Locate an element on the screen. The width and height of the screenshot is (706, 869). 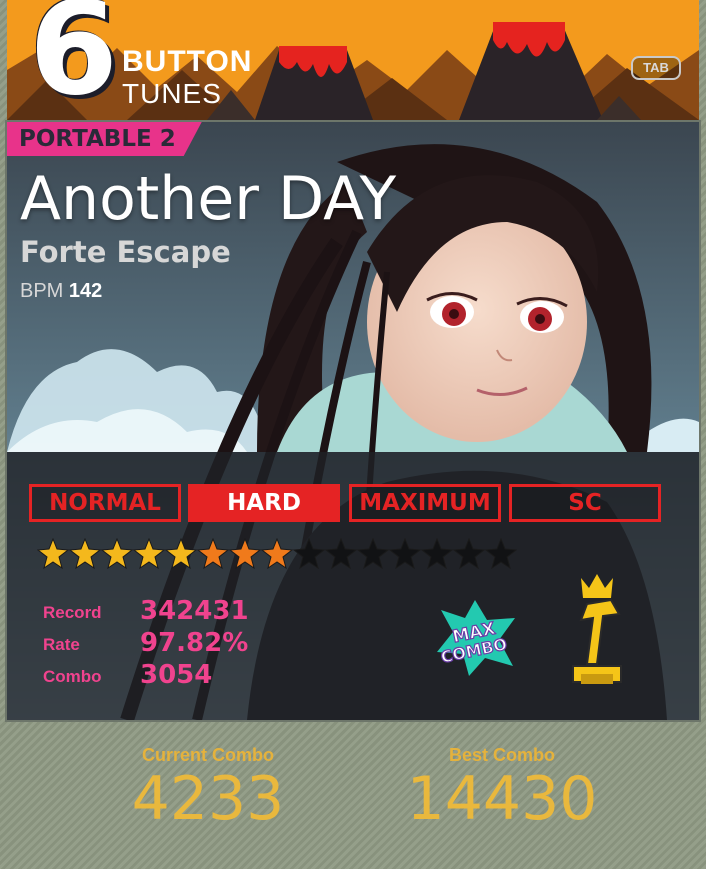
current-combo-label: Current Combo is located at coordinates (208, 755).